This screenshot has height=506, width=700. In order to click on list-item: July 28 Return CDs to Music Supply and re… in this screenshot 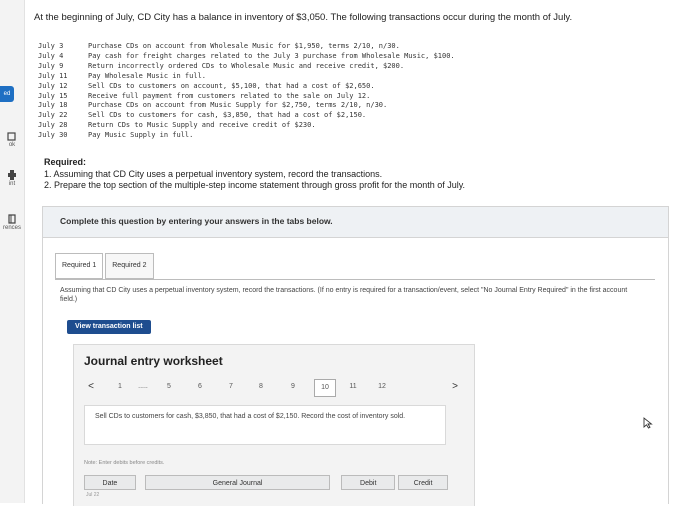, I will do `click(246, 126)`.